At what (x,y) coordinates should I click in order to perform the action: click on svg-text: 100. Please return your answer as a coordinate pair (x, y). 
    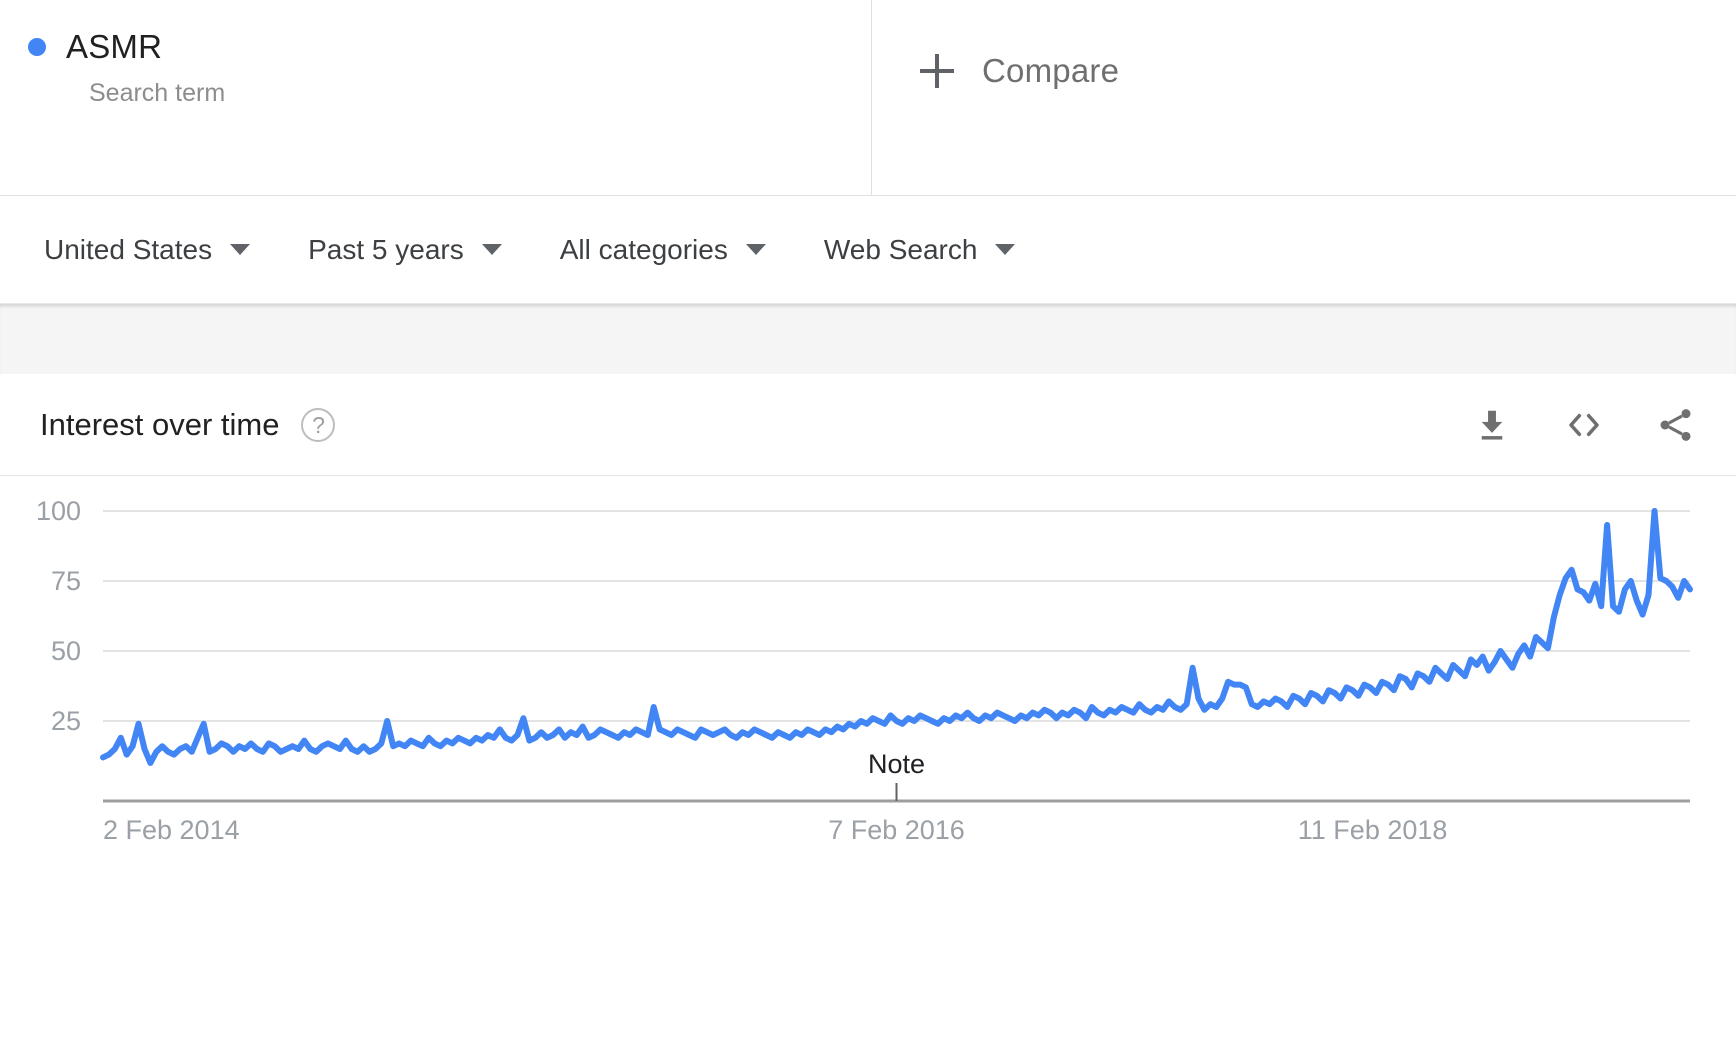
    Looking at the image, I should click on (58, 511).